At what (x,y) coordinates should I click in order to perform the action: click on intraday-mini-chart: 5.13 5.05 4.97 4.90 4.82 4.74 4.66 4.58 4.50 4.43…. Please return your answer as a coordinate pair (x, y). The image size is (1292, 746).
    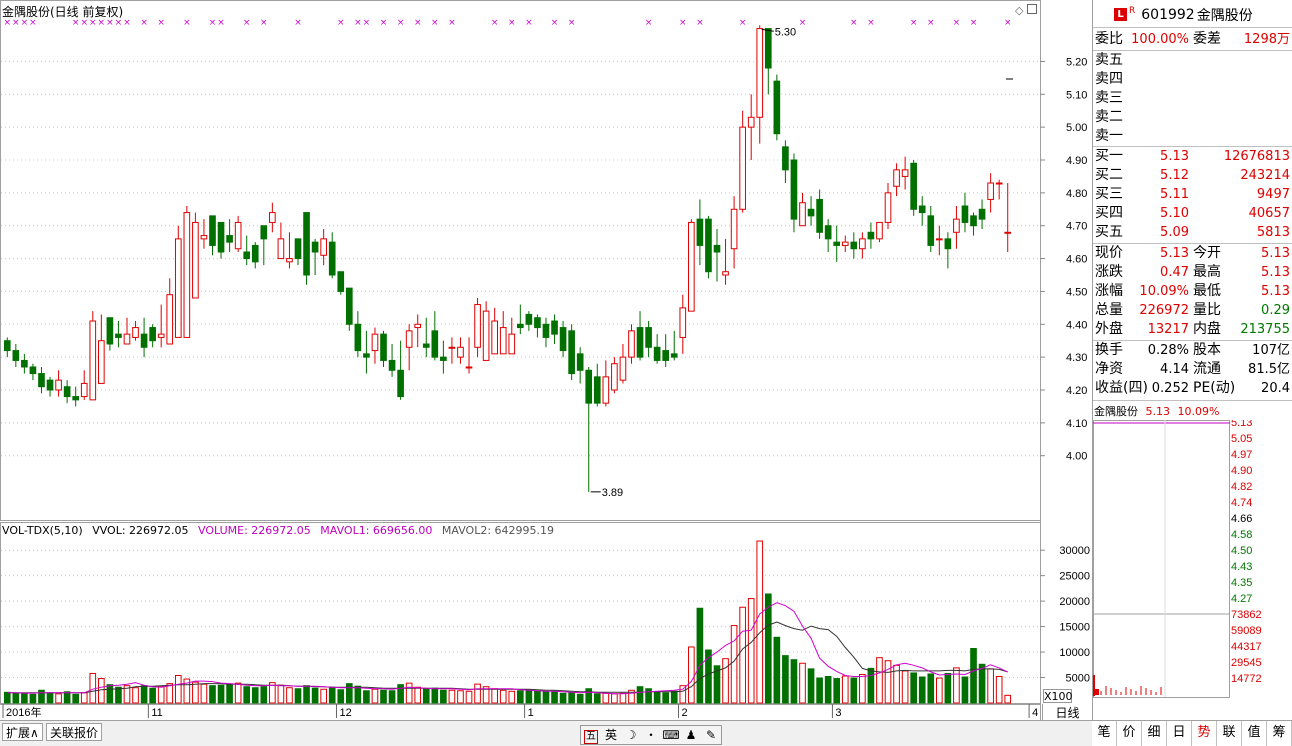
    Looking at the image, I should click on (1192, 570).